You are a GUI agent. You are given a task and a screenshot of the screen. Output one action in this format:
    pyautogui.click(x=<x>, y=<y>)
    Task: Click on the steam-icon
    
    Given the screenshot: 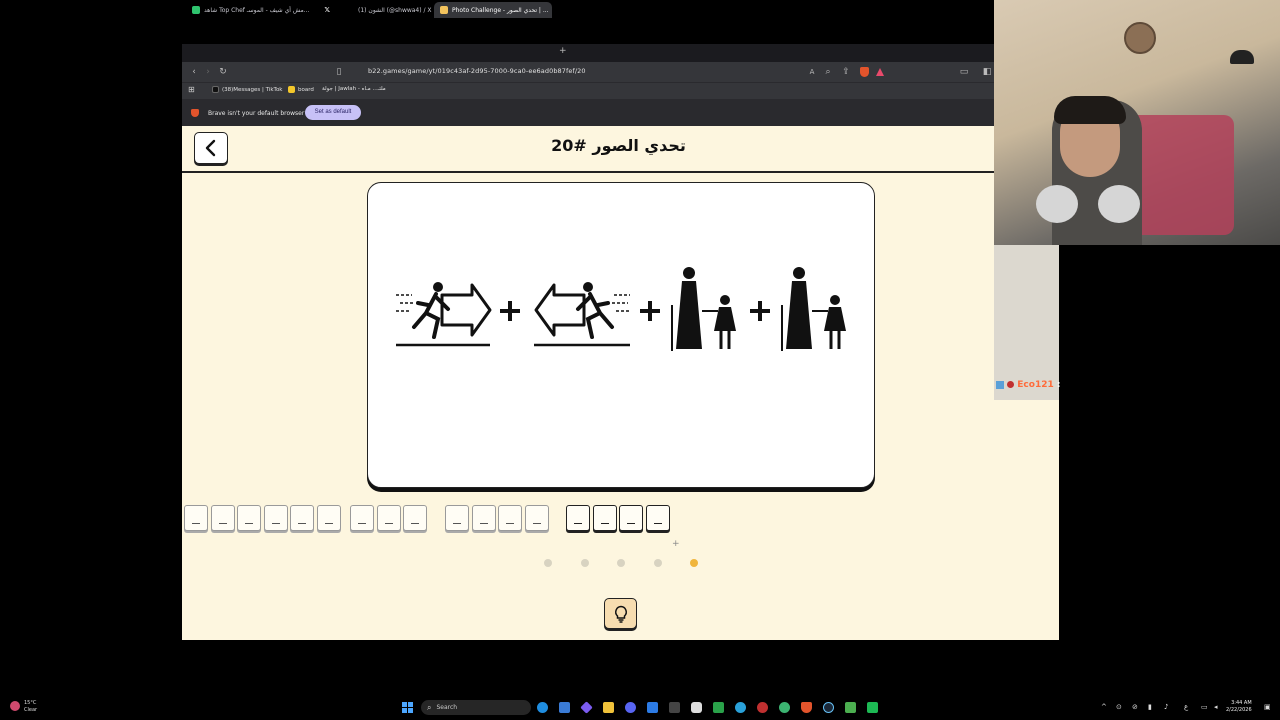 What is the action you would take?
    pyautogui.click(x=828, y=707)
    